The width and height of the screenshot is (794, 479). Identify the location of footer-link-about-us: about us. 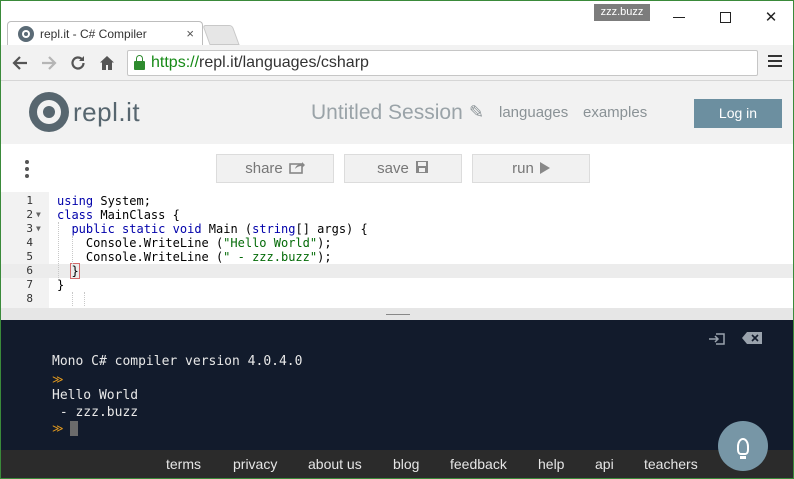
(335, 464).